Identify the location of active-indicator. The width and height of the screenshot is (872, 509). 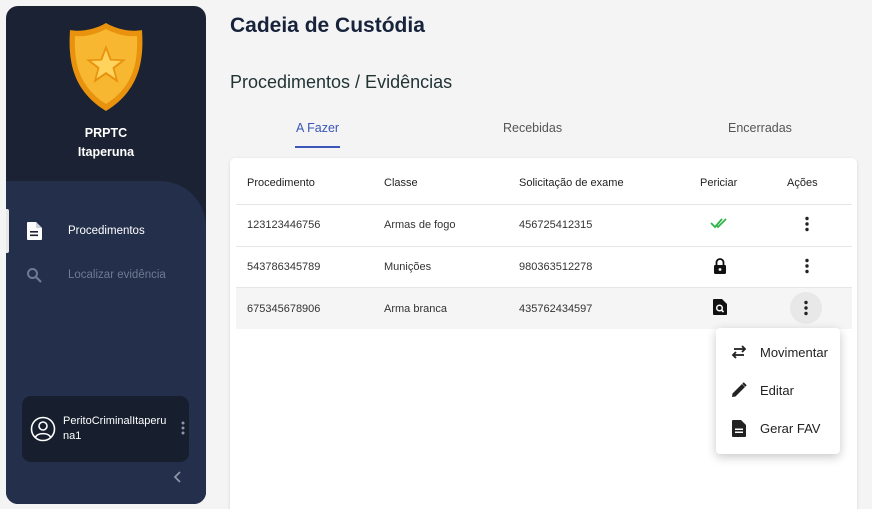
(7, 231).